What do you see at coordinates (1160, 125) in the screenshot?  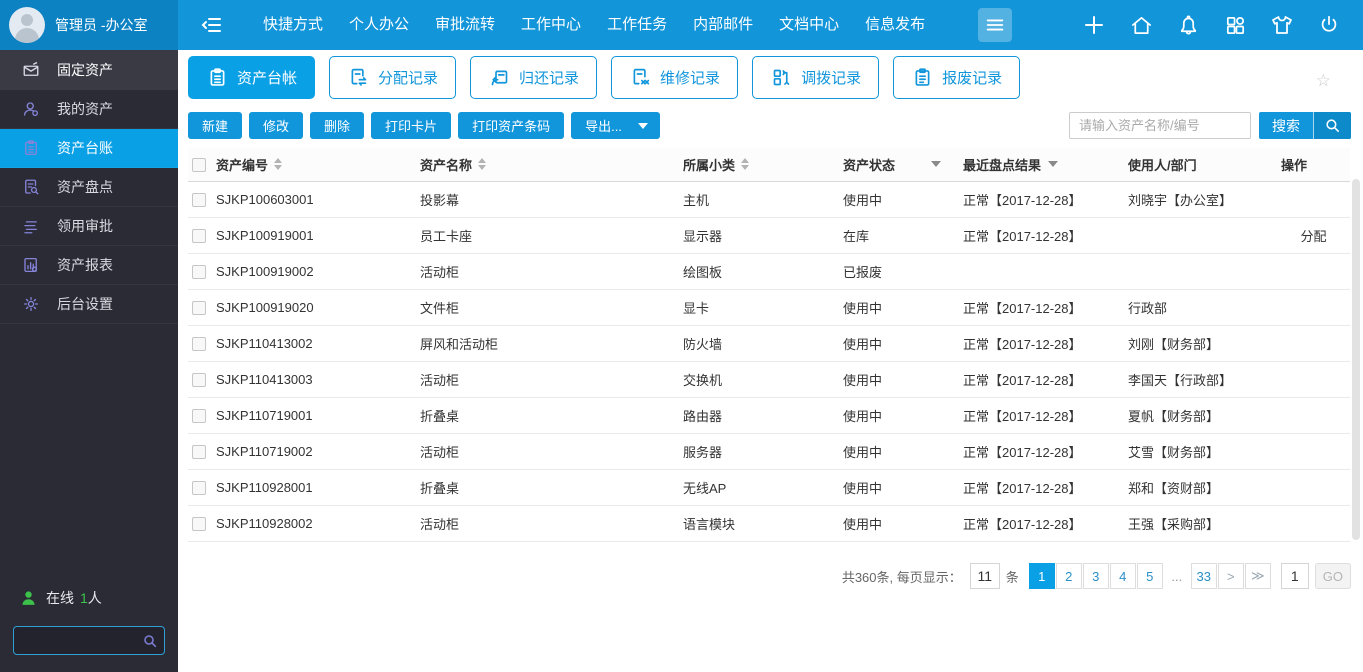 I see `asset-search-input` at bounding box center [1160, 125].